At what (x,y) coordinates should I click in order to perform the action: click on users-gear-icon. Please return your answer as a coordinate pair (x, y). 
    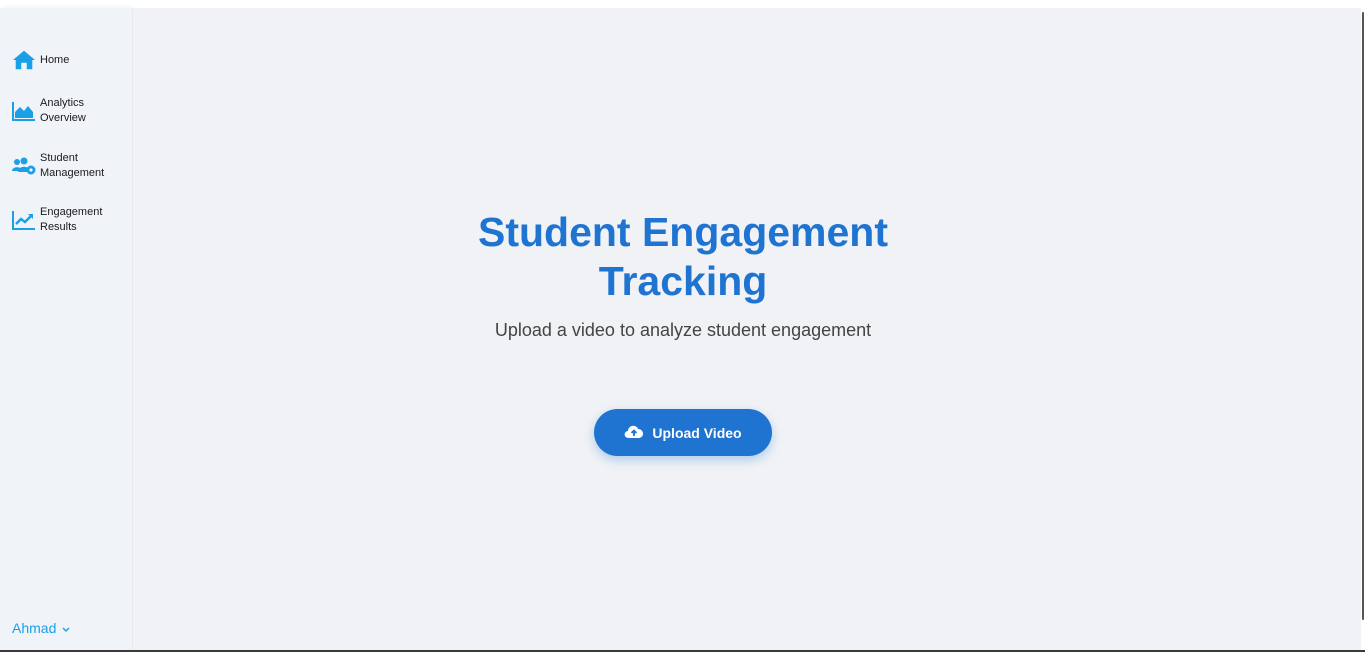
    Looking at the image, I should click on (24, 166).